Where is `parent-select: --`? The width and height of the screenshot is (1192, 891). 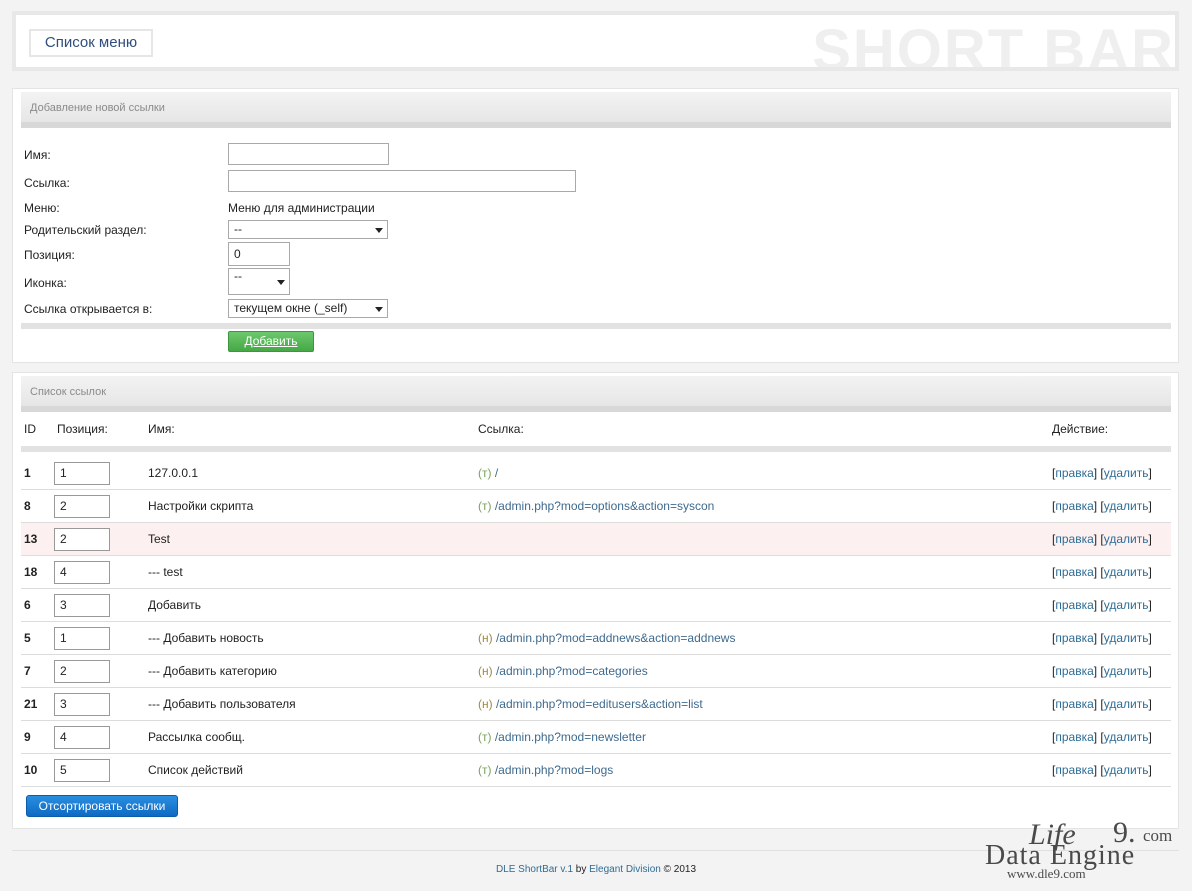 parent-select: -- is located at coordinates (308, 229).